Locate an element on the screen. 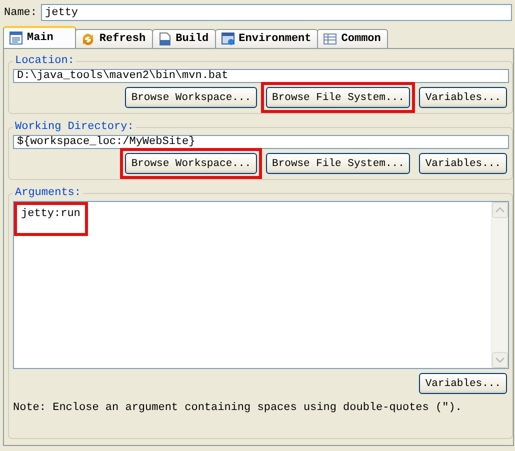  document-icon is located at coordinates (16, 38).